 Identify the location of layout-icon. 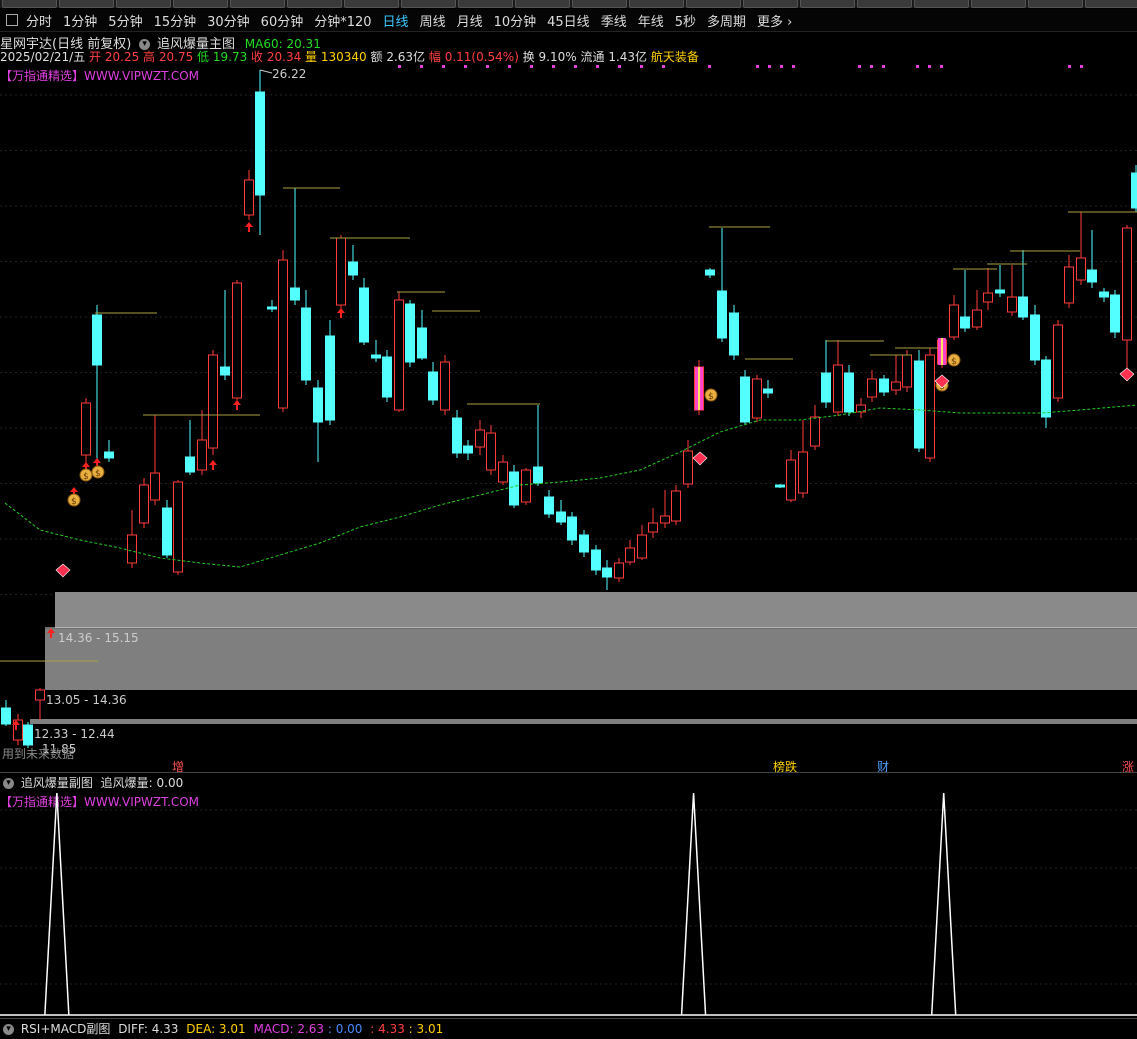
(12, 20).